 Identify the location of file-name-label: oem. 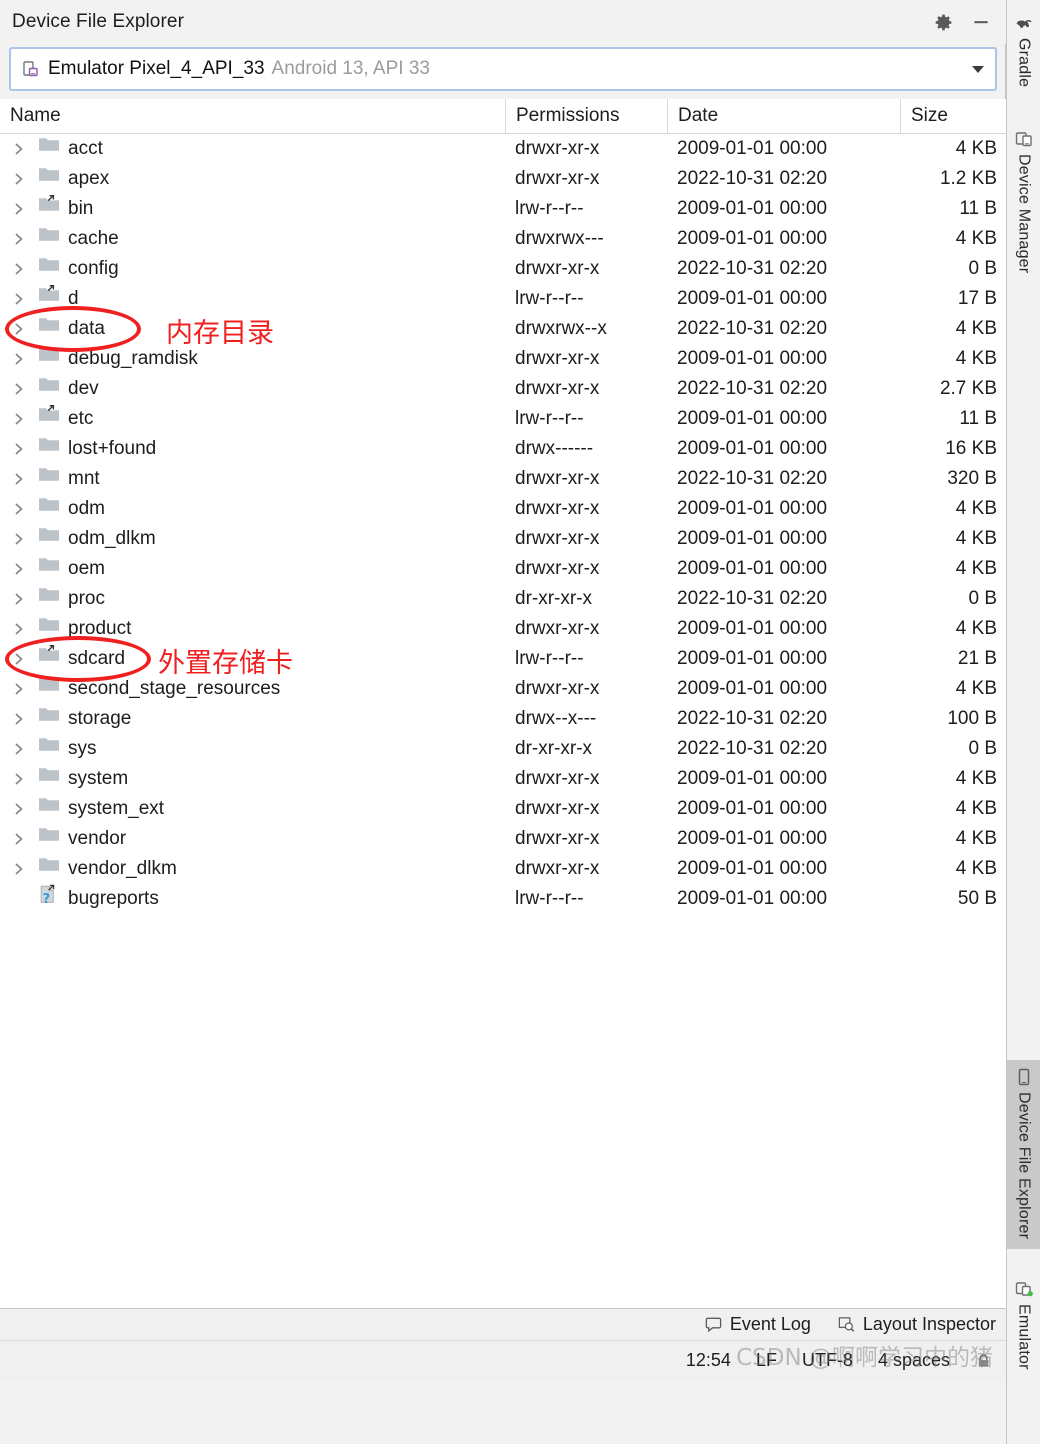
(86, 568).